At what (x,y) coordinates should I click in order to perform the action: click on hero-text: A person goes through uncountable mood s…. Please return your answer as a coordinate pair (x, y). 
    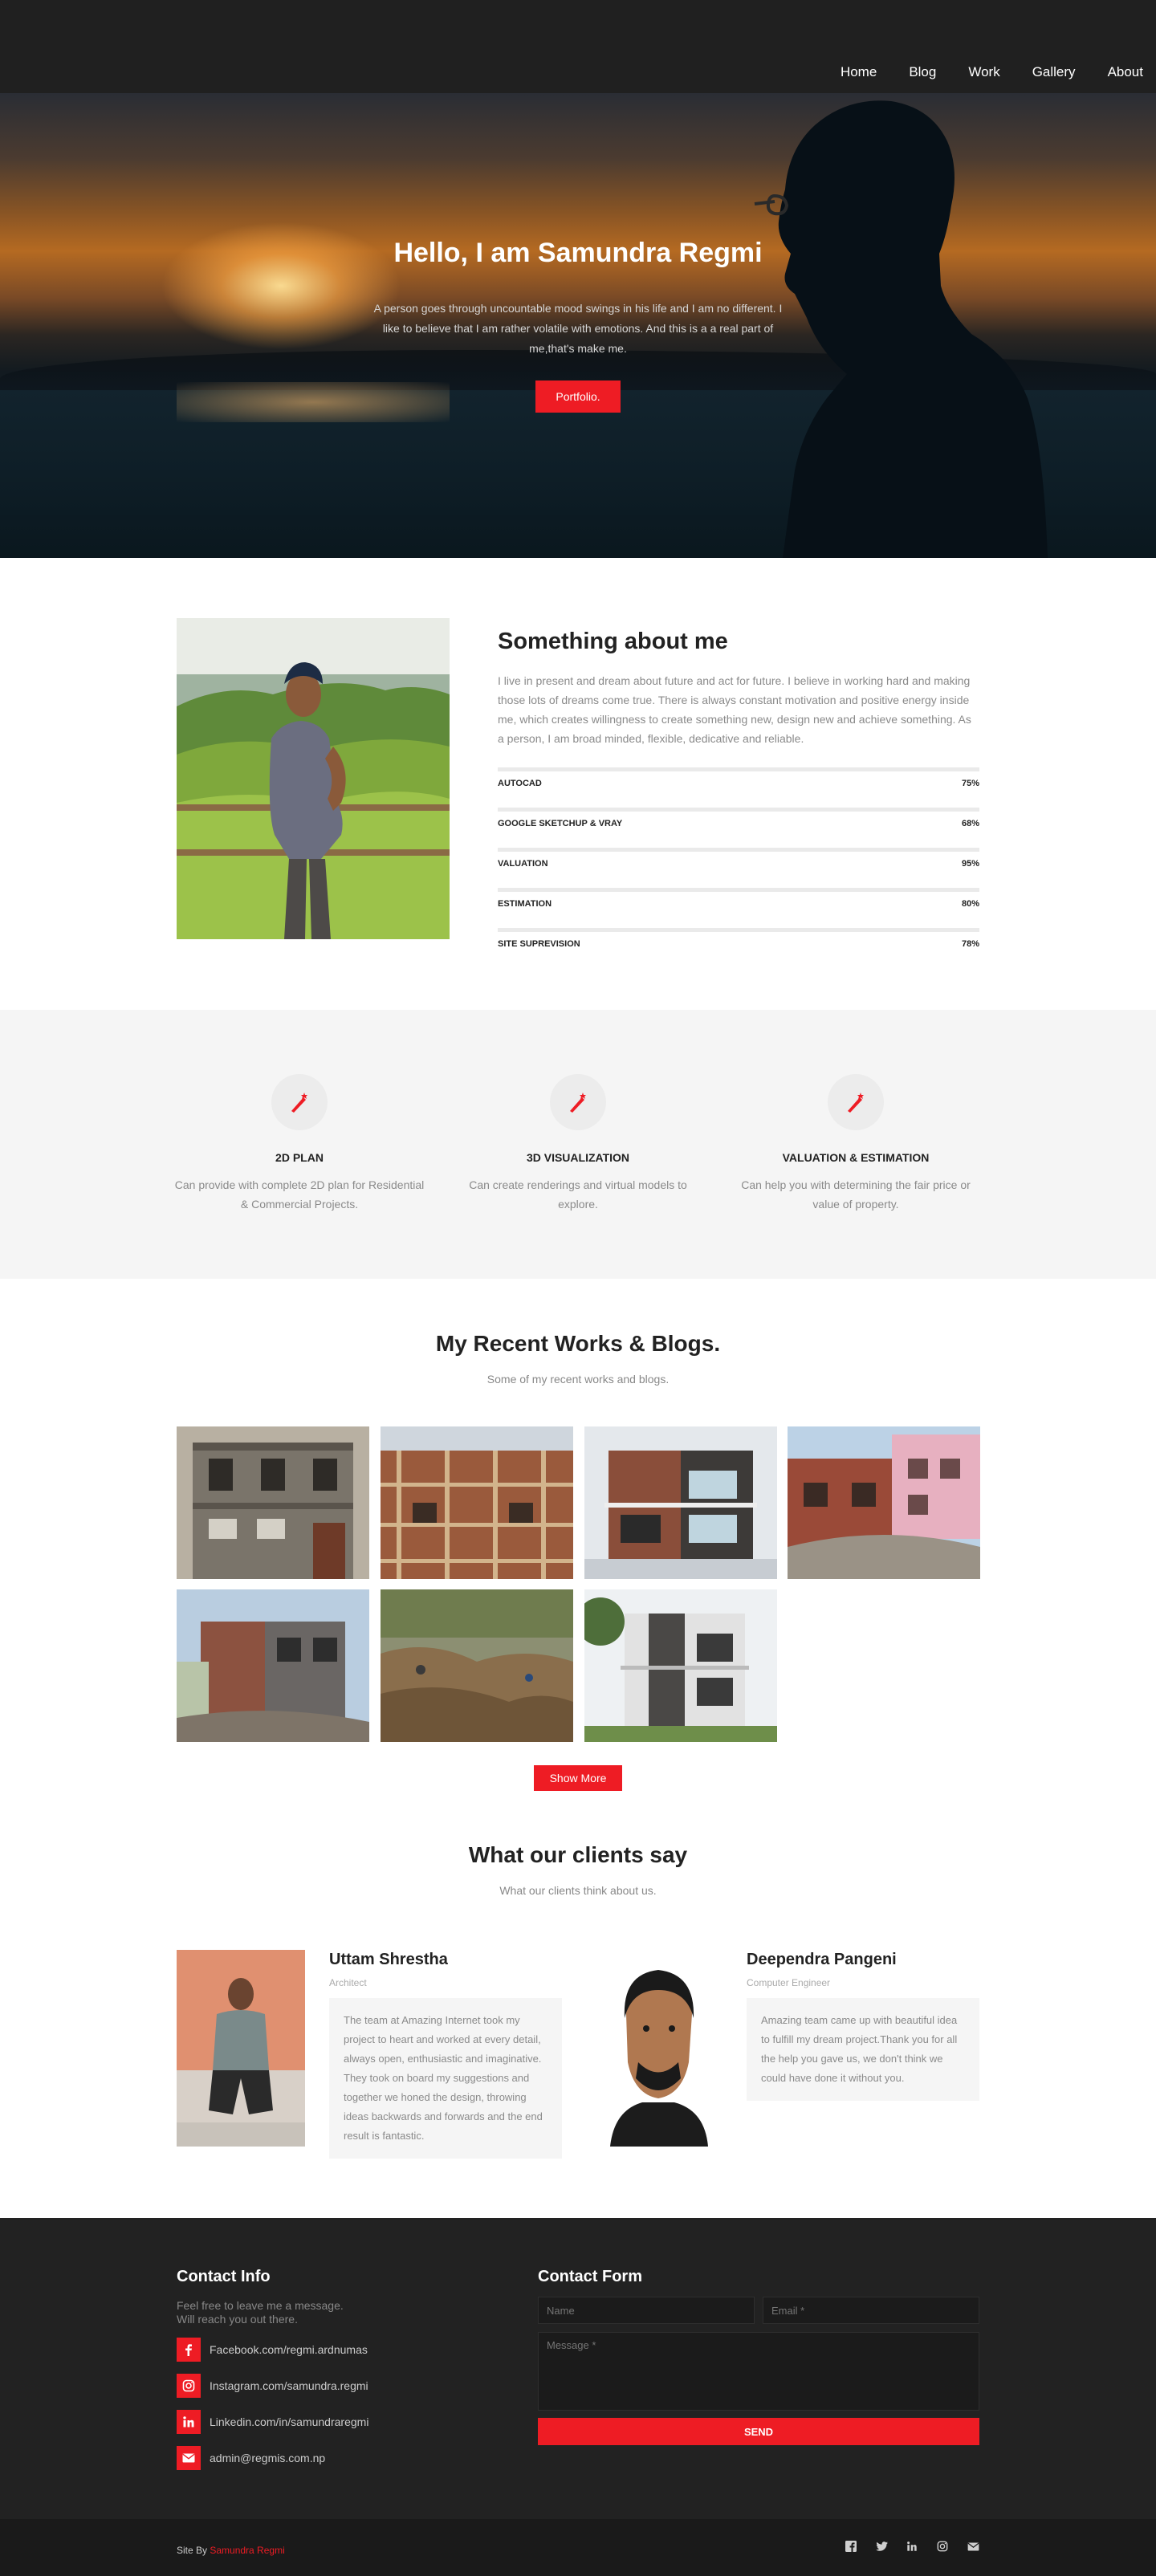
    Looking at the image, I should click on (578, 328).